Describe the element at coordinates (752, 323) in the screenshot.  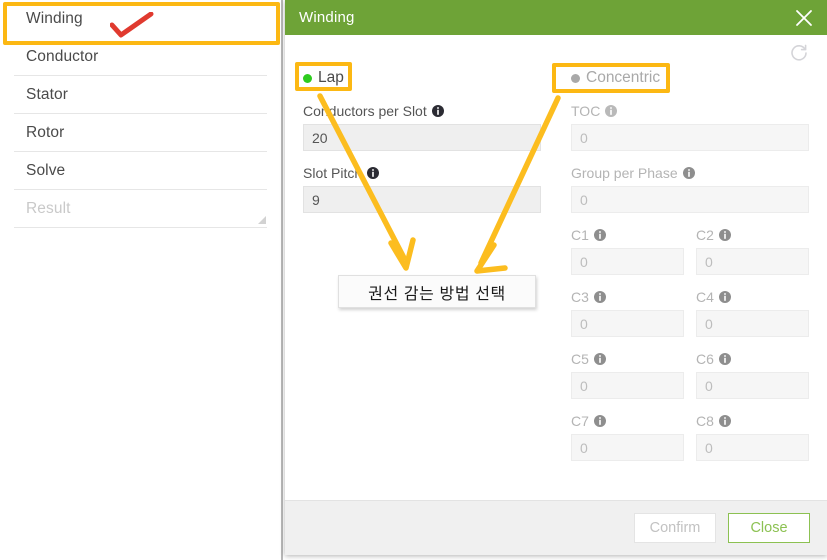
I see `c4-input: 0` at that location.